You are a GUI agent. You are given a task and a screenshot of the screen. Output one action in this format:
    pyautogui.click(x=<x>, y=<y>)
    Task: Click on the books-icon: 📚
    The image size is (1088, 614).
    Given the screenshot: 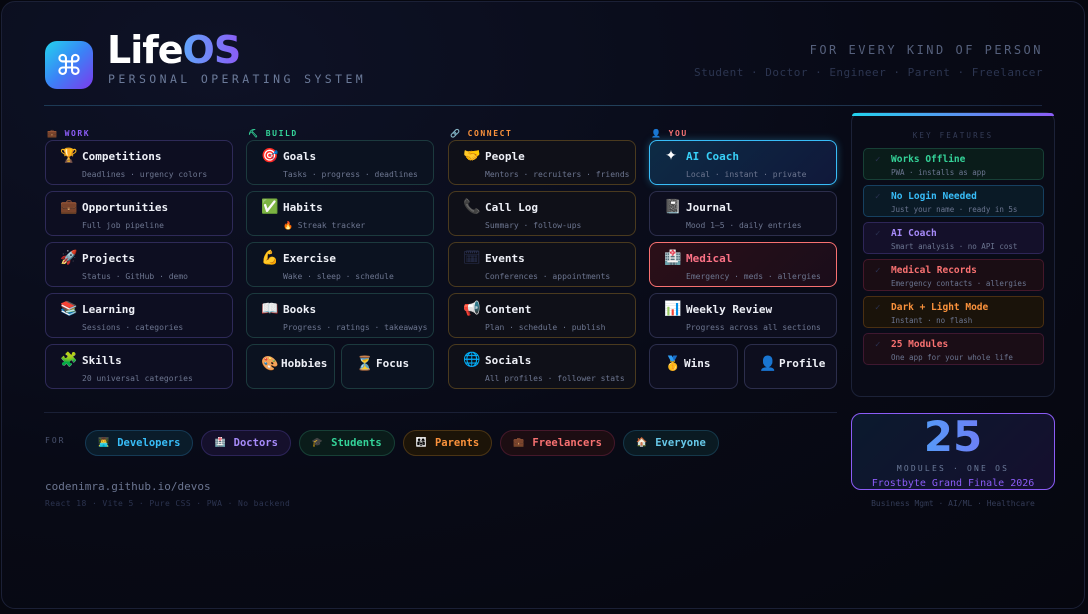 What is the action you would take?
    pyautogui.click(x=69, y=309)
    